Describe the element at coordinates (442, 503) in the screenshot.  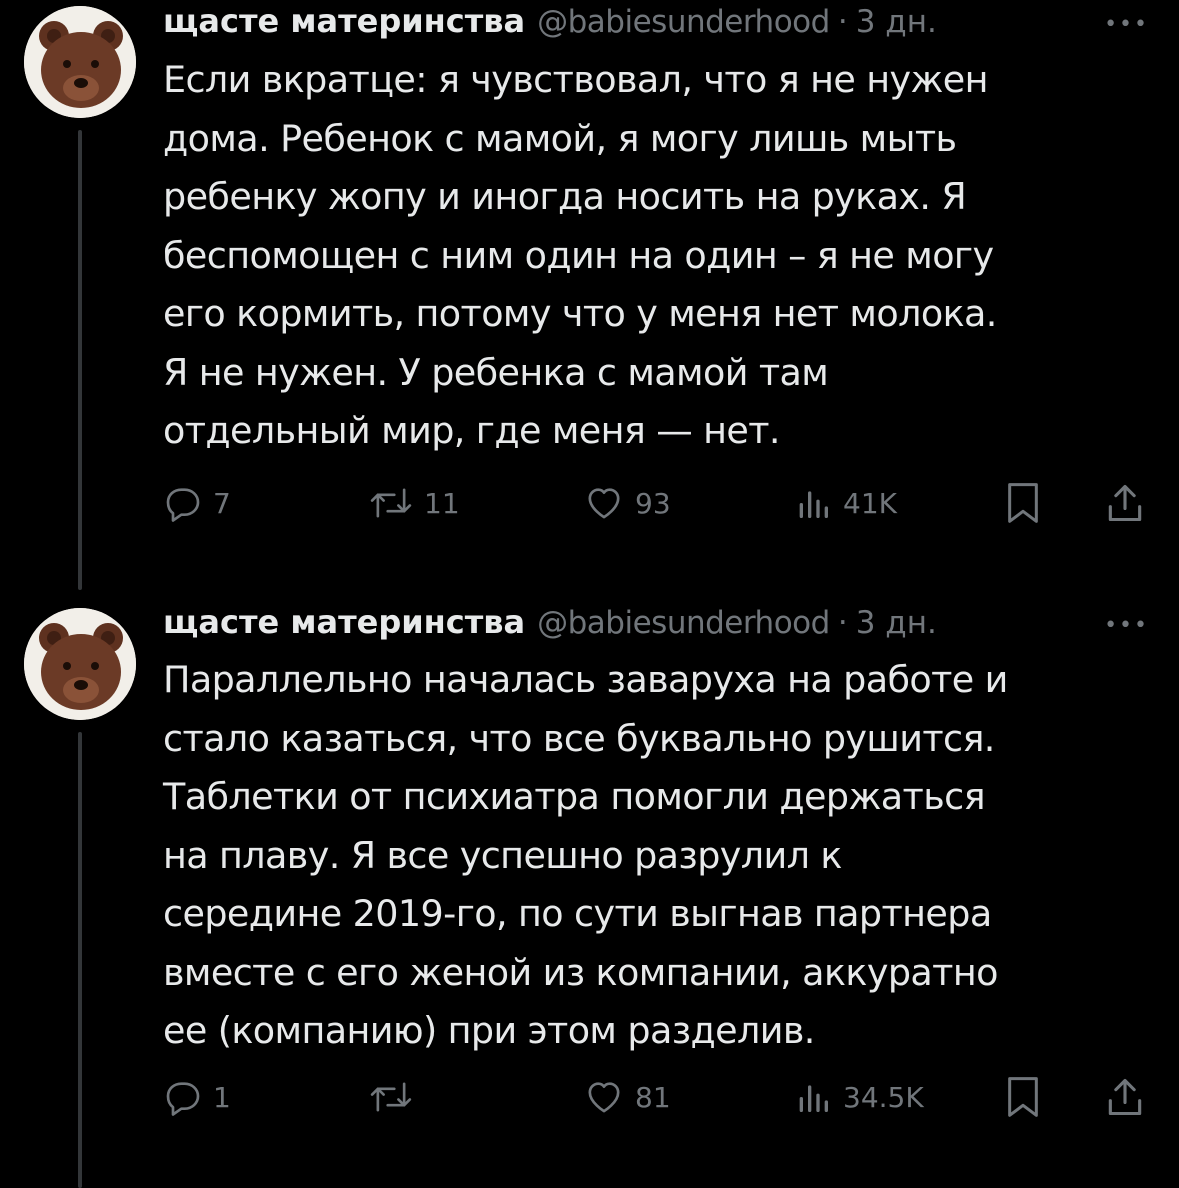
I see `retweet-count: 11` at that location.